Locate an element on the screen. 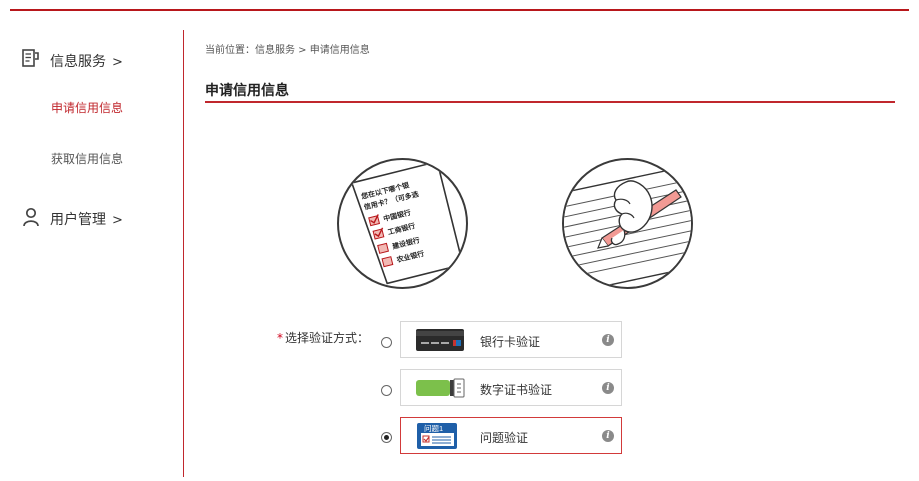 This screenshot has width=919, height=481. bank-card-icon is located at coordinates (440, 340).